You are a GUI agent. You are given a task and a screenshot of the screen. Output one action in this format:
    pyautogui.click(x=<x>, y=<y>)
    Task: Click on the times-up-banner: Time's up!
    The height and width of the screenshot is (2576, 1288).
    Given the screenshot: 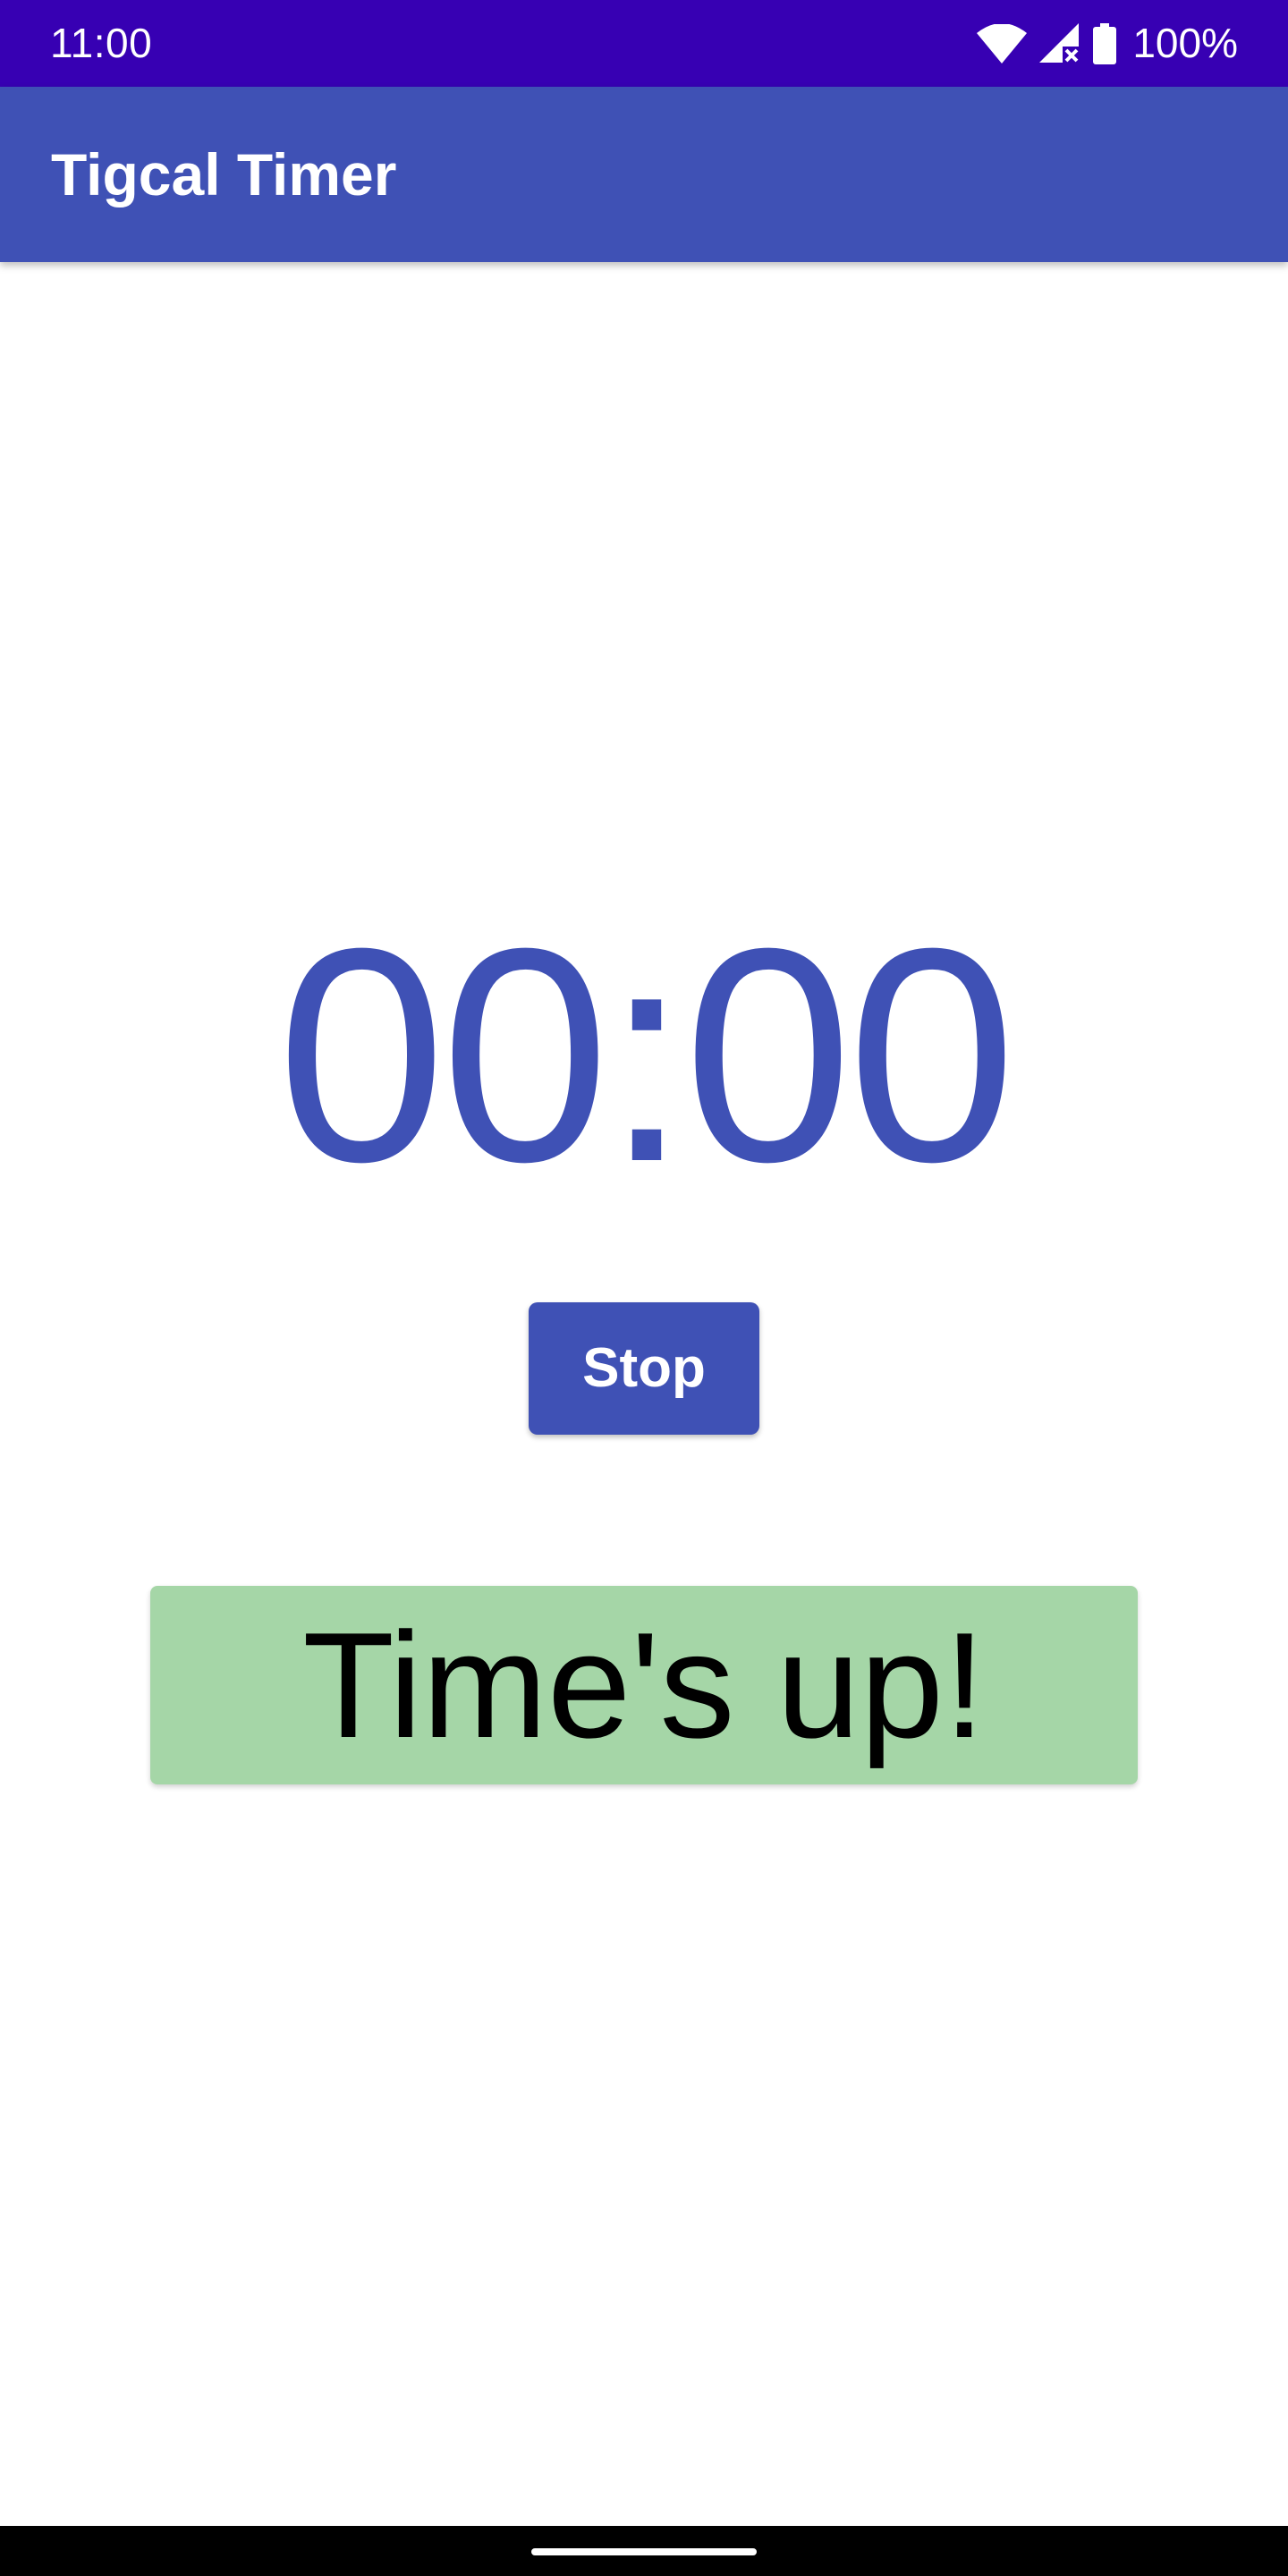 What is the action you would take?
    pyautogui.click(x=644, y=1685)
    